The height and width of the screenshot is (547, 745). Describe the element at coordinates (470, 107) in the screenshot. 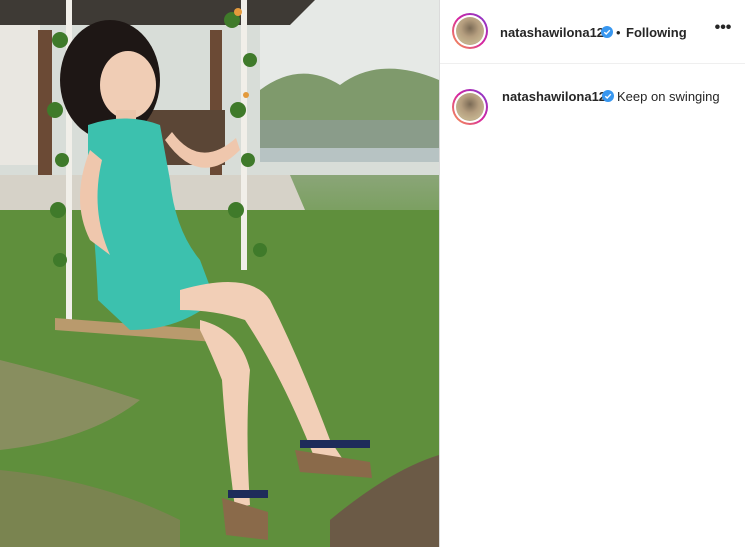

I see `caption-avatar` at that location.